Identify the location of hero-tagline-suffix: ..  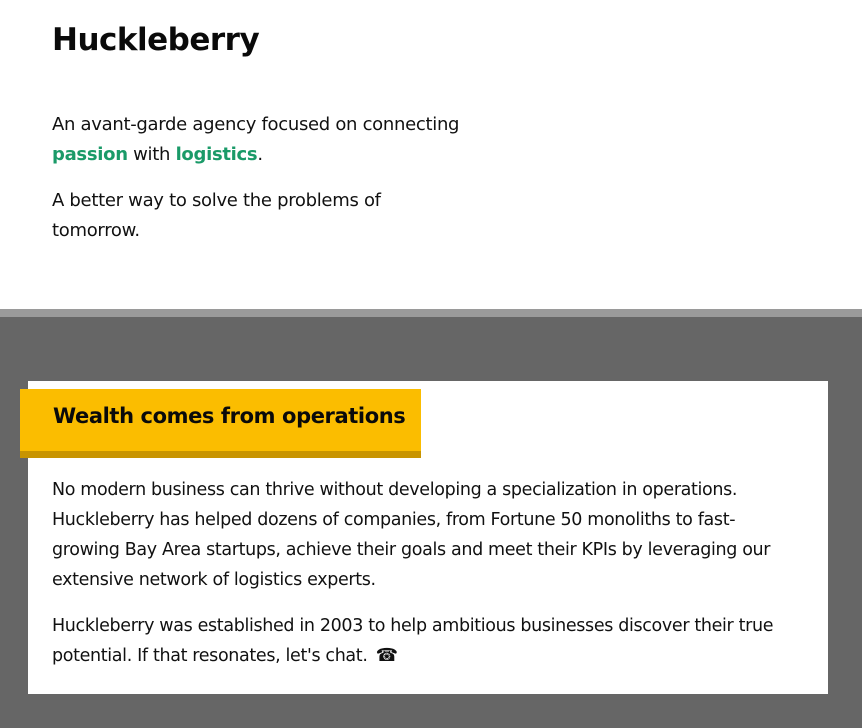
(260, 154).